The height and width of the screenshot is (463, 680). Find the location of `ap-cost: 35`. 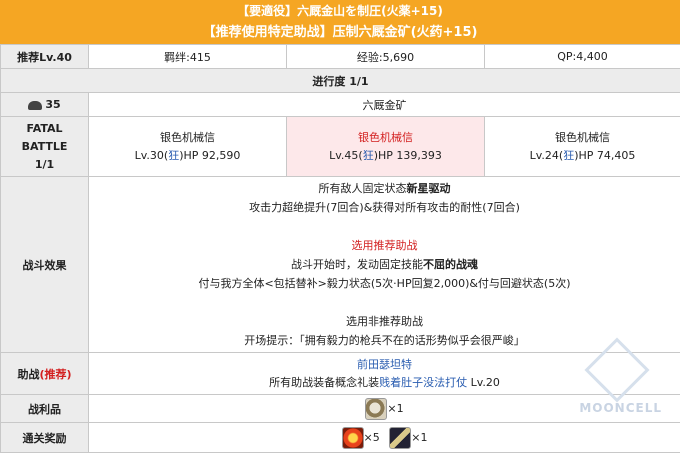

ap-cost: 35 is located at coordinates (44, 104).